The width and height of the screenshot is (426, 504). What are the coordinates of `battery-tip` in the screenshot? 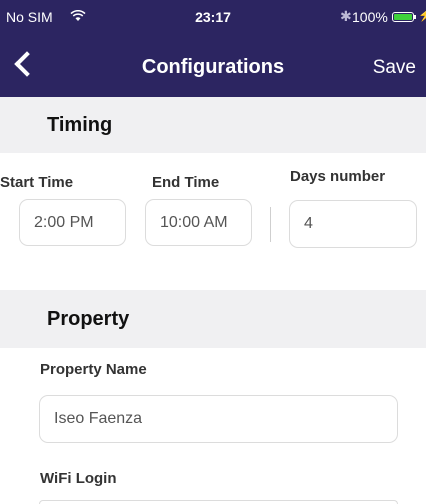 It's located at (415, 17).